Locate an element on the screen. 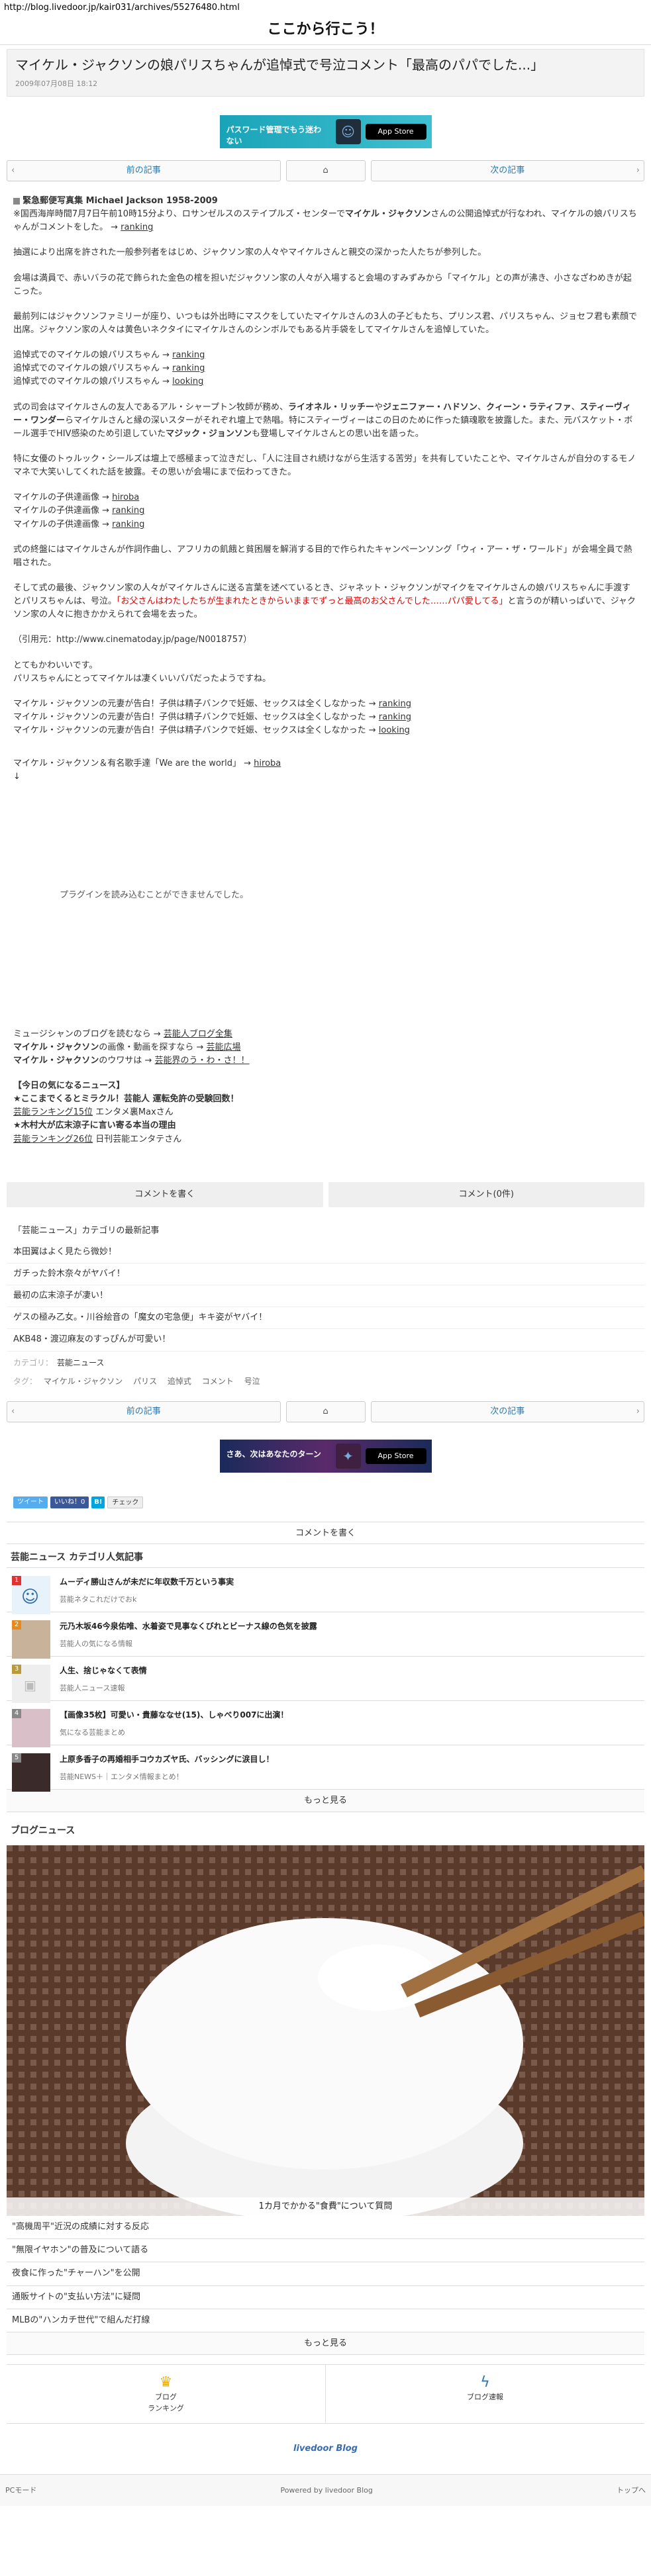  chevron-left-icon: ‹ is located at coordinates (13, 171).